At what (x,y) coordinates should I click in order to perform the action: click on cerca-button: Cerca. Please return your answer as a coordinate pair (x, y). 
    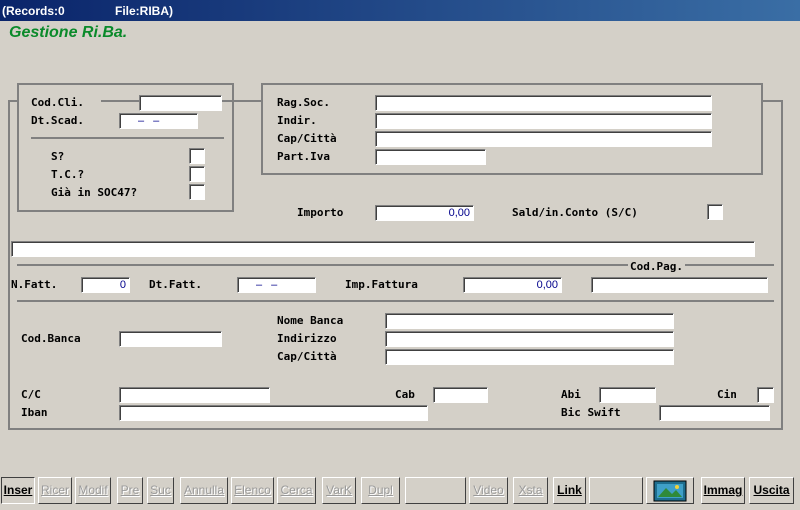
    Looking at the image, I should click on (296, 490).